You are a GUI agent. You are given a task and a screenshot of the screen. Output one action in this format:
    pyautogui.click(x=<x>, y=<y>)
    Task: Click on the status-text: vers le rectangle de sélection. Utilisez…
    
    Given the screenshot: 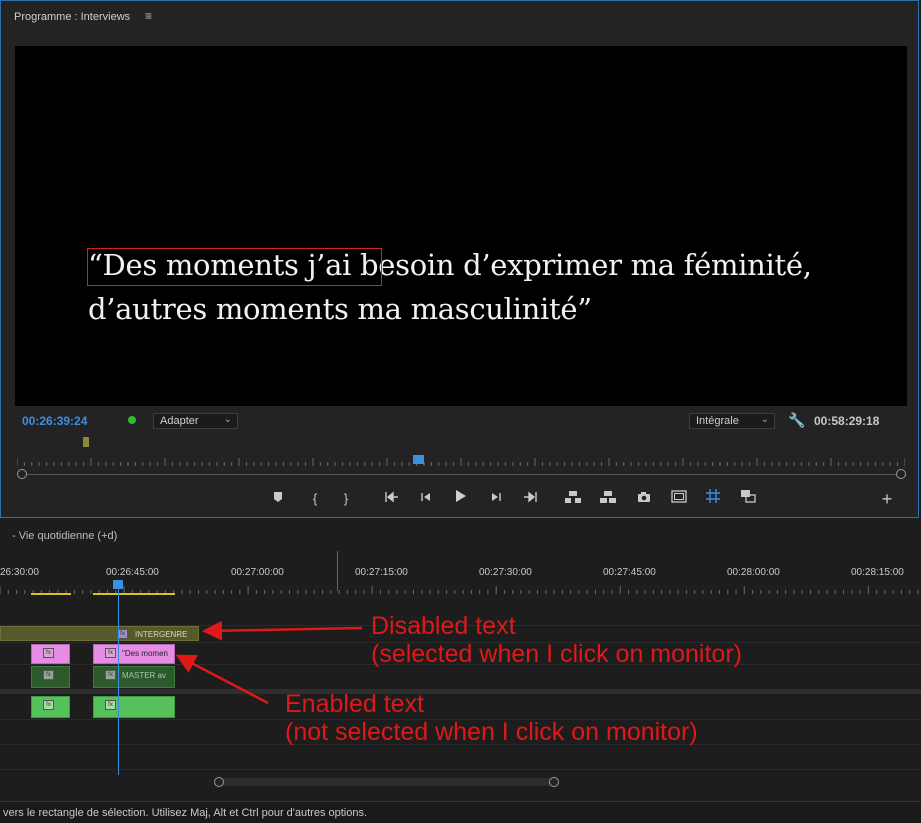 What is the action you would take?
    pyautogui.click(x=185, y=813)
    